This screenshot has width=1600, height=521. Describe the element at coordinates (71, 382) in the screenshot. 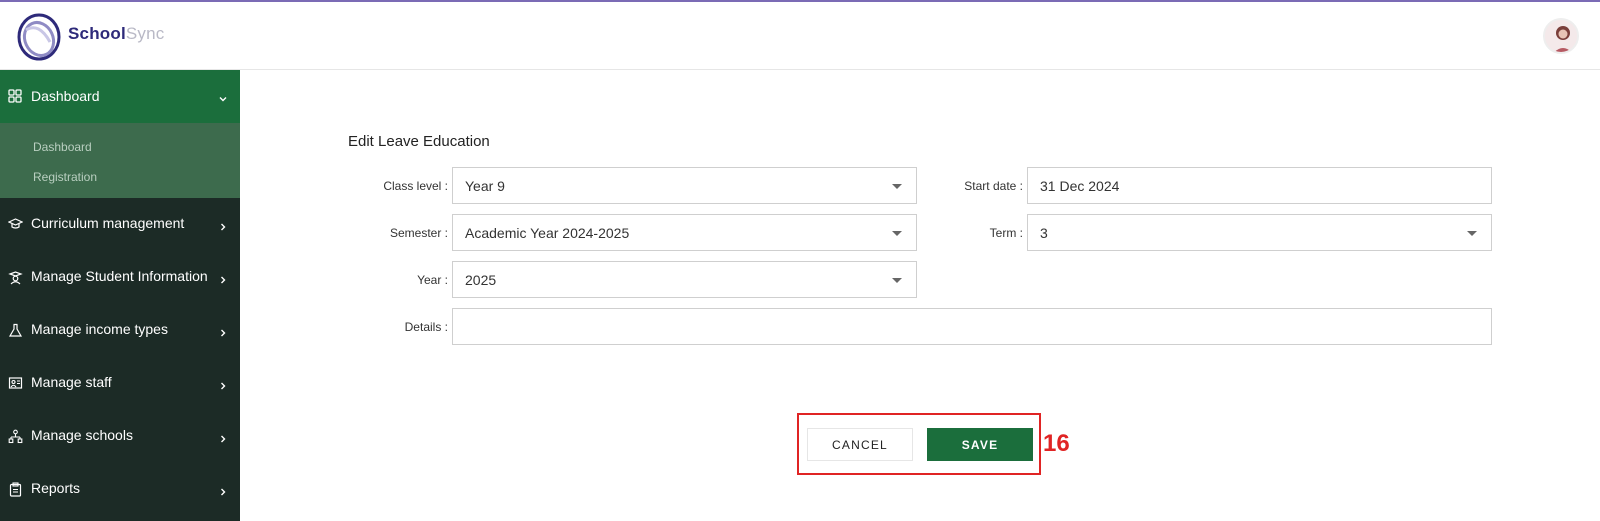

I see `sidebar-item-label: Manage staff` at that location.